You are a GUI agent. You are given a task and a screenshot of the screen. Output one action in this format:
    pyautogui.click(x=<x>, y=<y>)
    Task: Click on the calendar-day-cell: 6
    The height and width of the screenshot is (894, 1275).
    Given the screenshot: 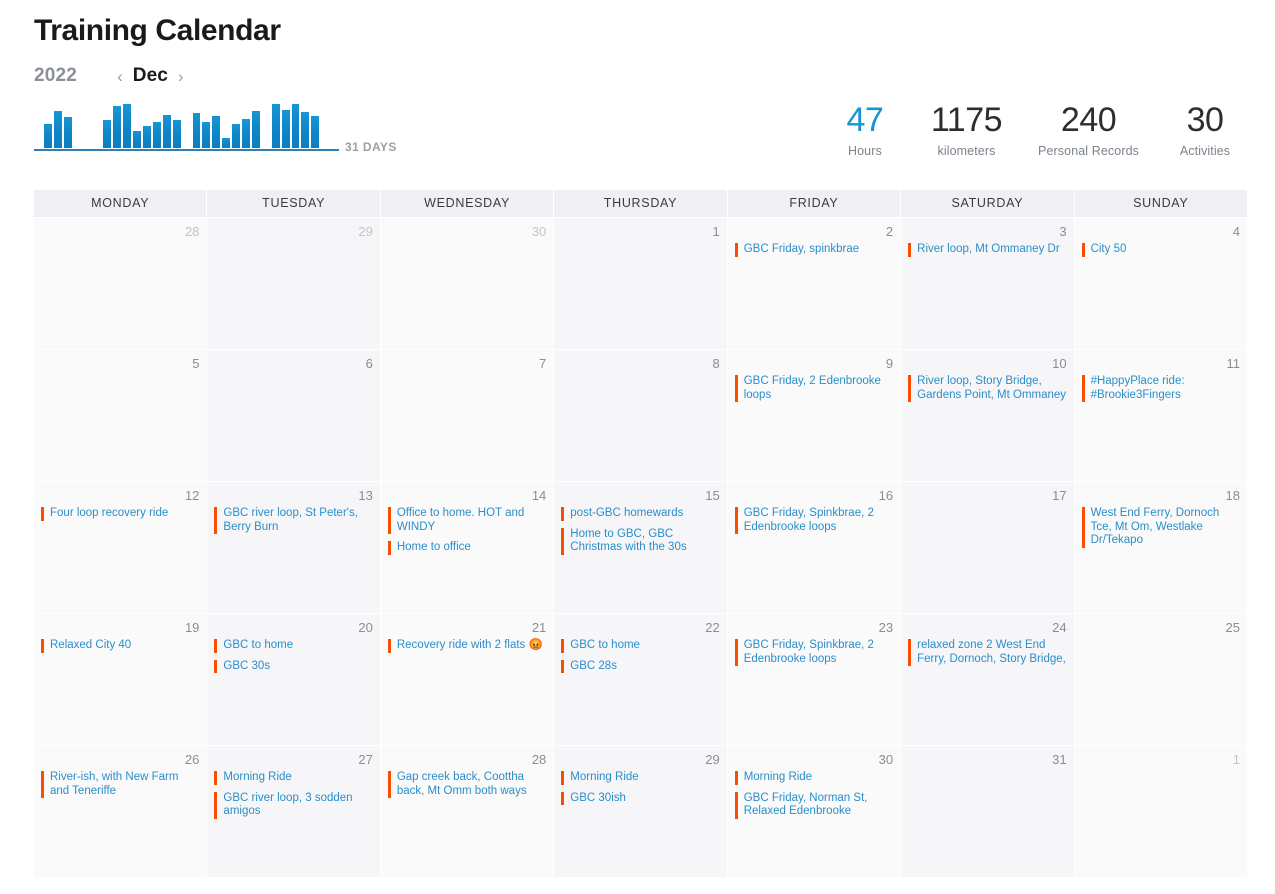 What is the action you would take?
    pyautogui.click(x=293, y=415)
    